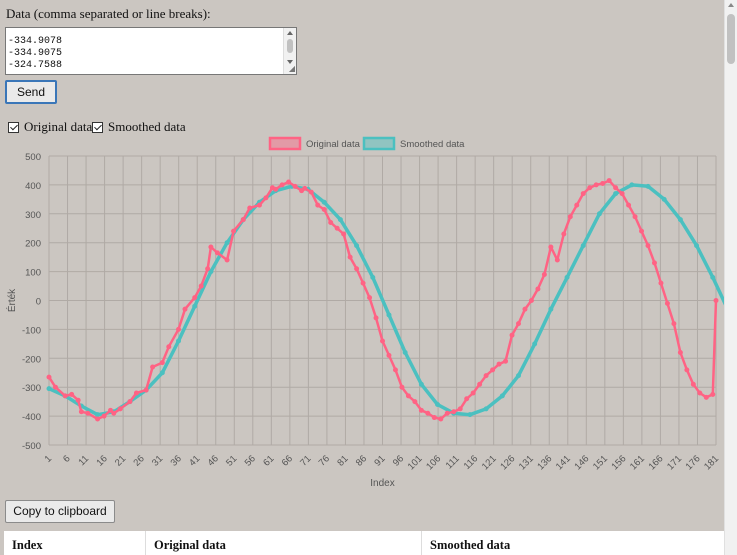  What do you see at coordinates (33, 186) in the screenshot?
I see `y-tick-label: 400` at bounding box center [33, 186].